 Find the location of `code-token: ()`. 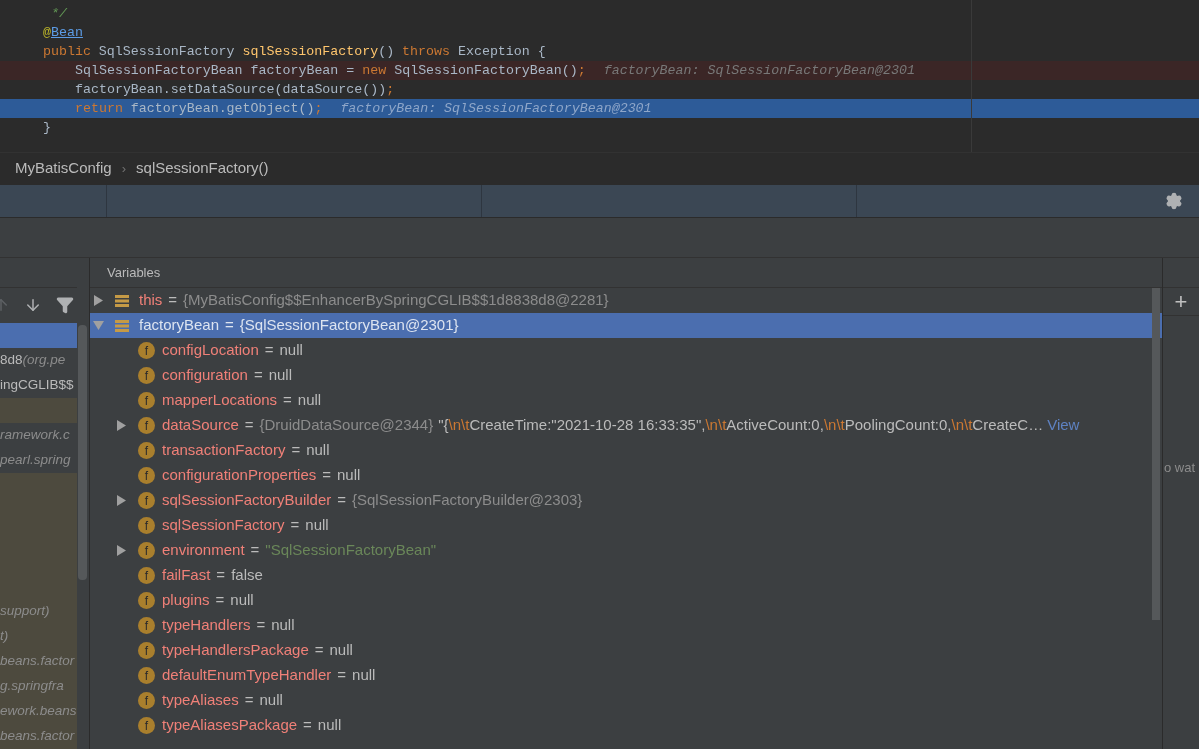

code-token: () is located at coordinates (387, 51).